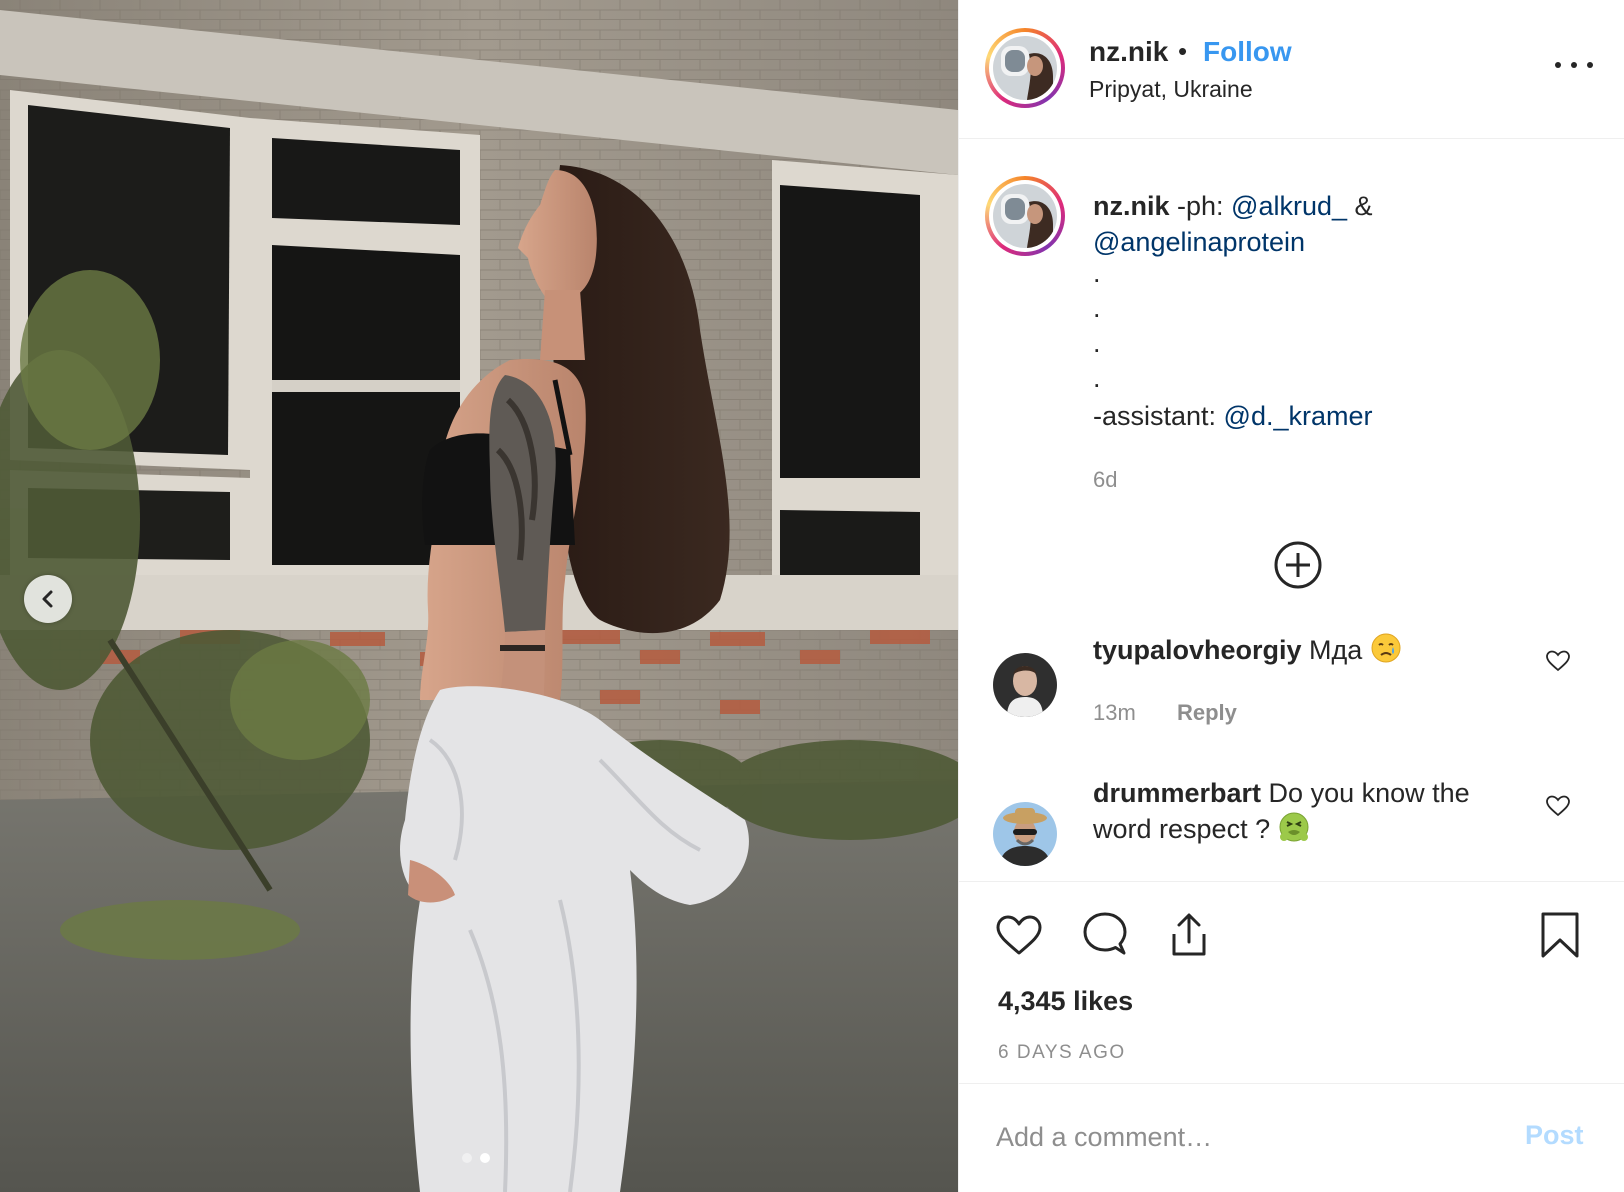  I want to click on caption-text: &, so click(1360, 206).